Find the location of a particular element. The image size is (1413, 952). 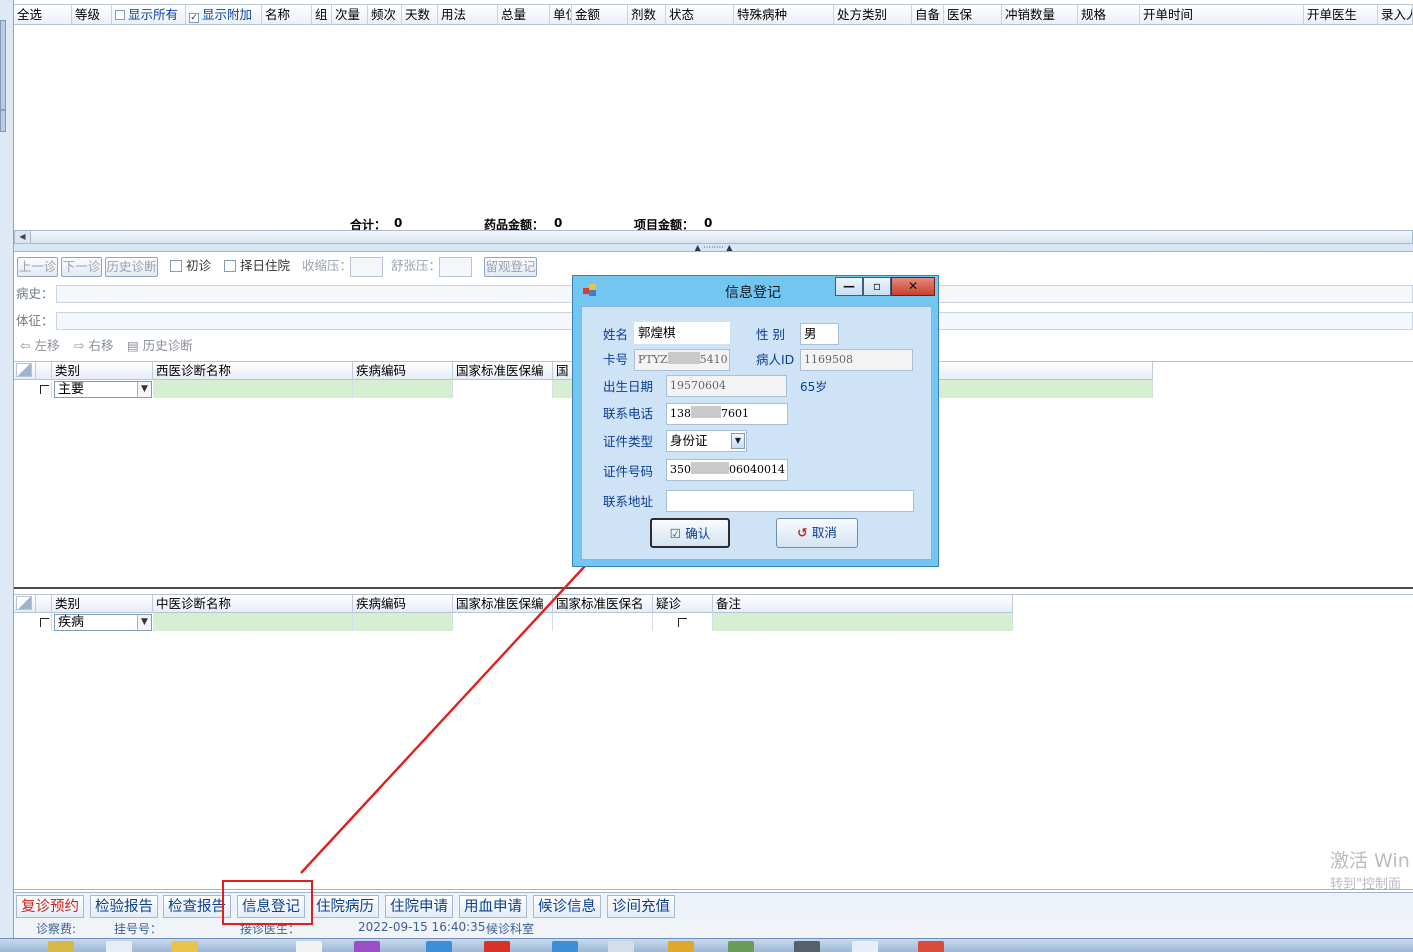

id-number-label: 证件号码 is located at coordinates (628, 471).